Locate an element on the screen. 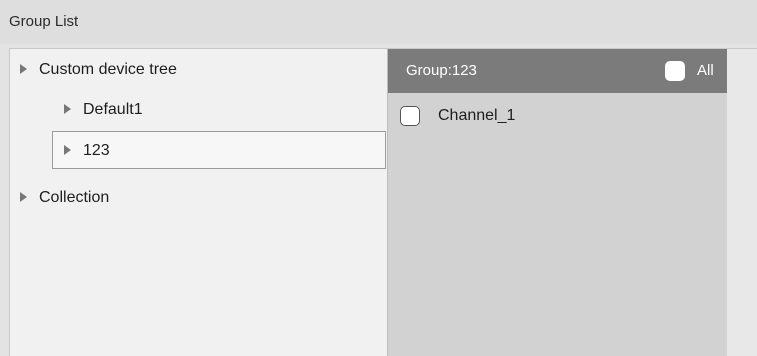  right-margin is located at coordinates (742, 202).